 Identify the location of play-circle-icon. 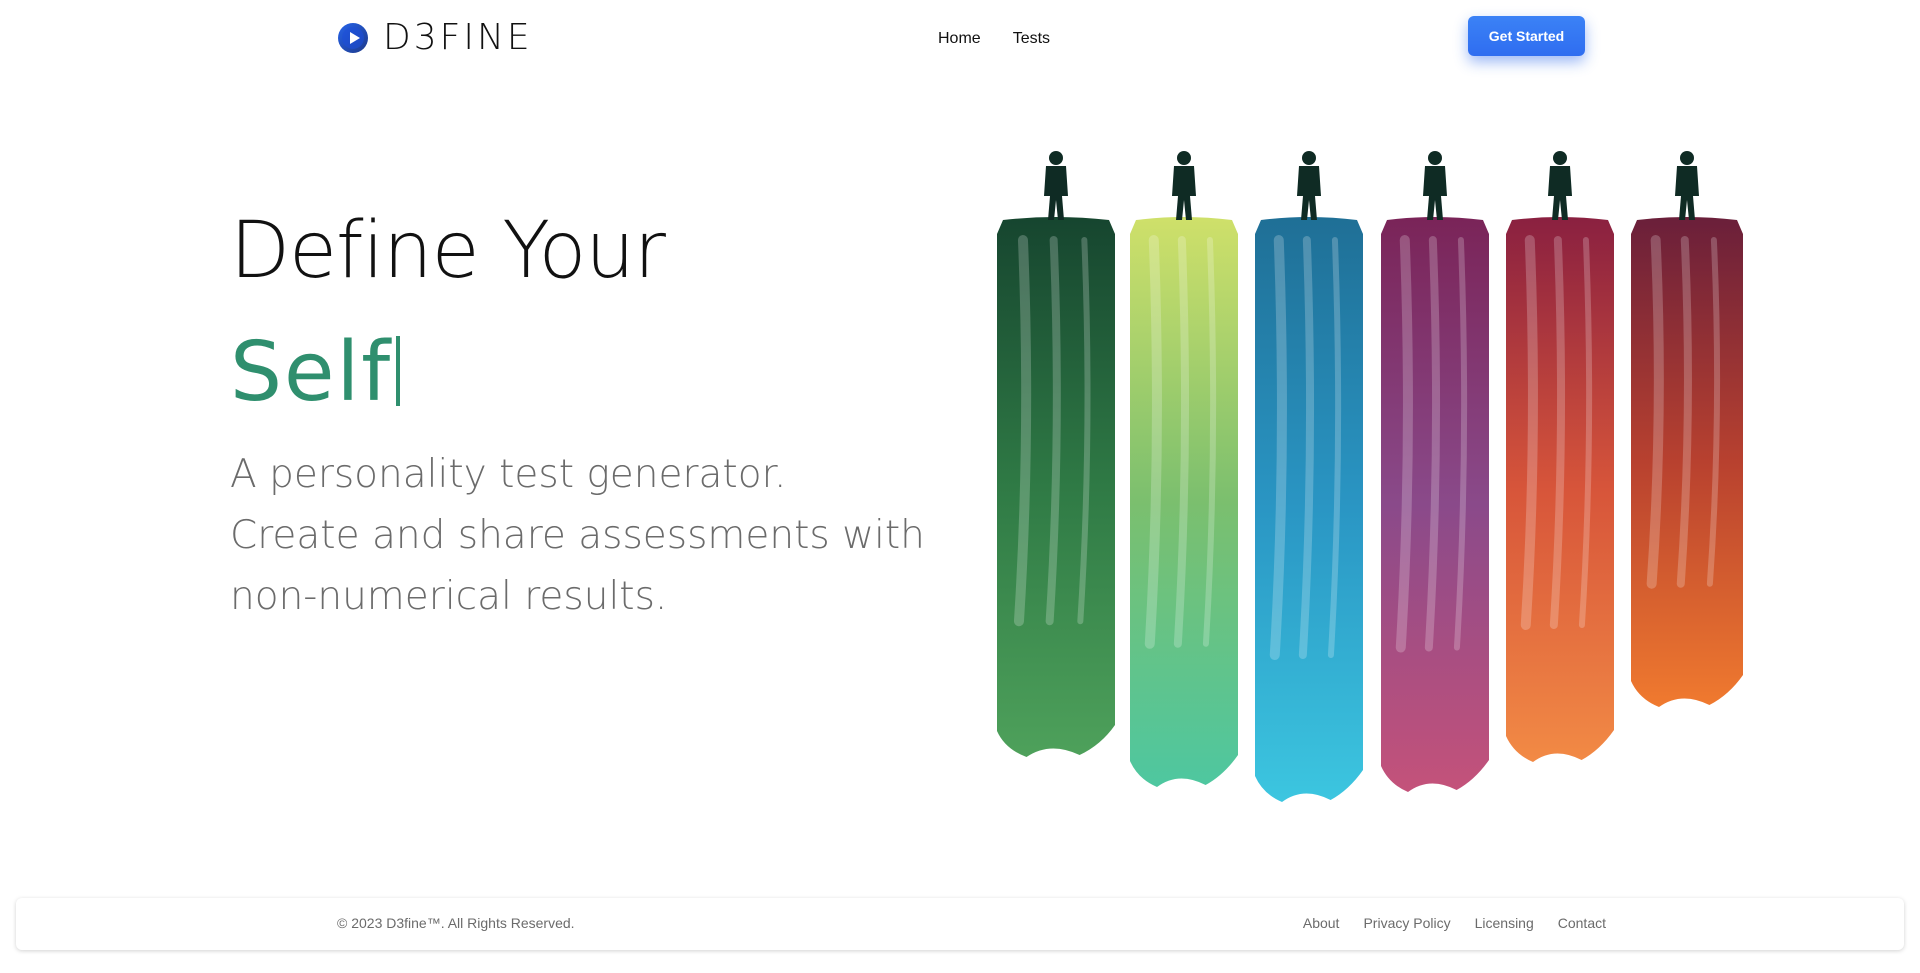
(353, 38).